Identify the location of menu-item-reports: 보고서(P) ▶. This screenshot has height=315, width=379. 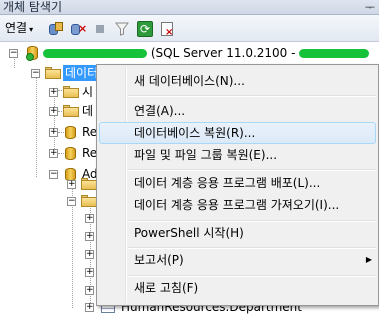
(237, 260).